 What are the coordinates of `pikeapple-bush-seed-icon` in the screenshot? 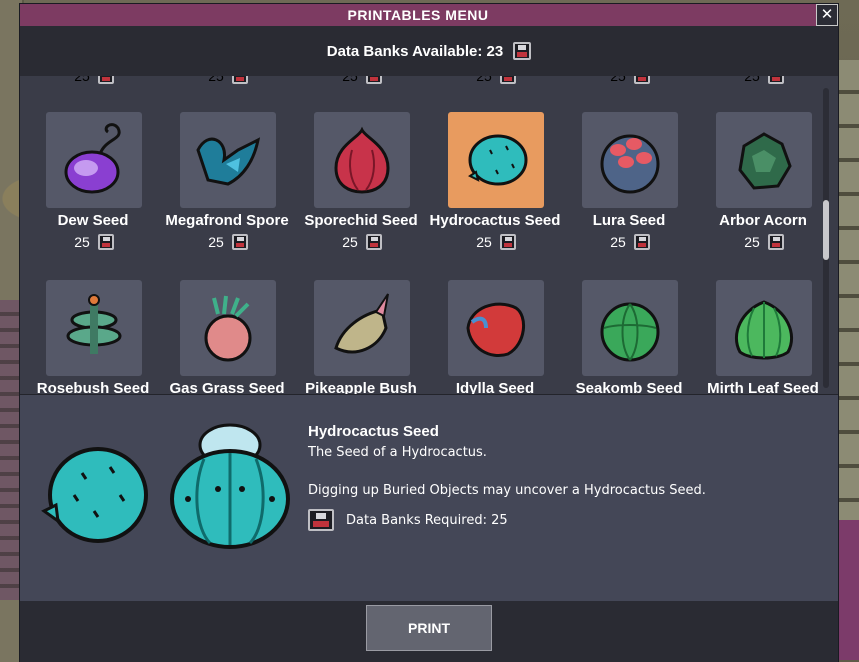 It's located at (361, 323).